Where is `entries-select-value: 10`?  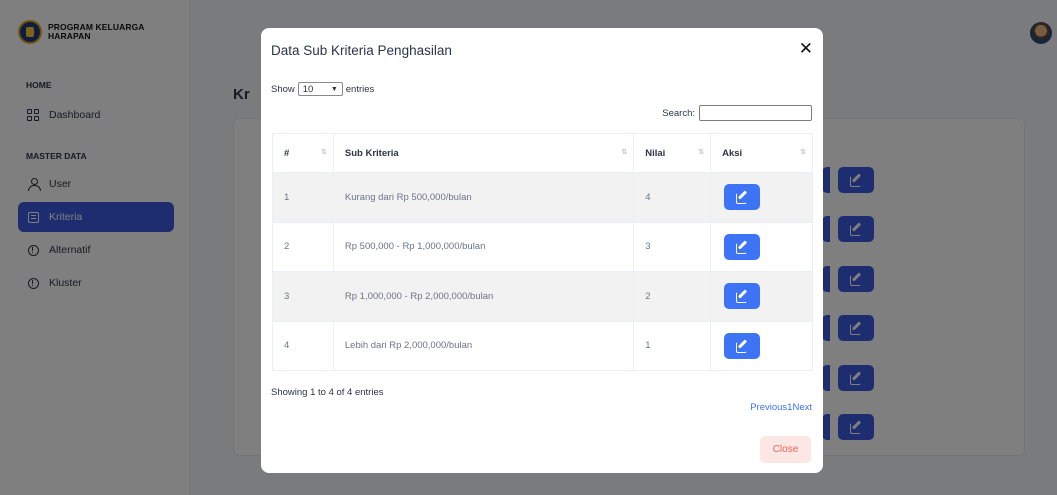 entries-select-value: 10 is located at coordinates (308, 89).